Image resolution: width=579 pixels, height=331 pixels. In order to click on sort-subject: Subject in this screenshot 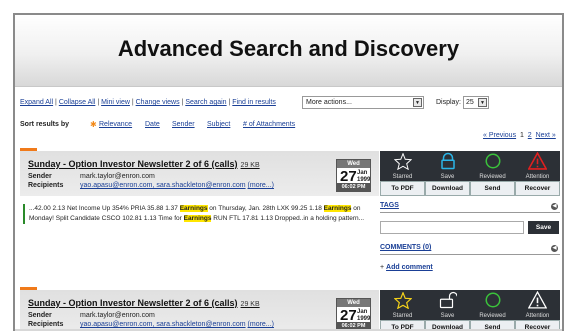, I will do `click(218, 124)`.